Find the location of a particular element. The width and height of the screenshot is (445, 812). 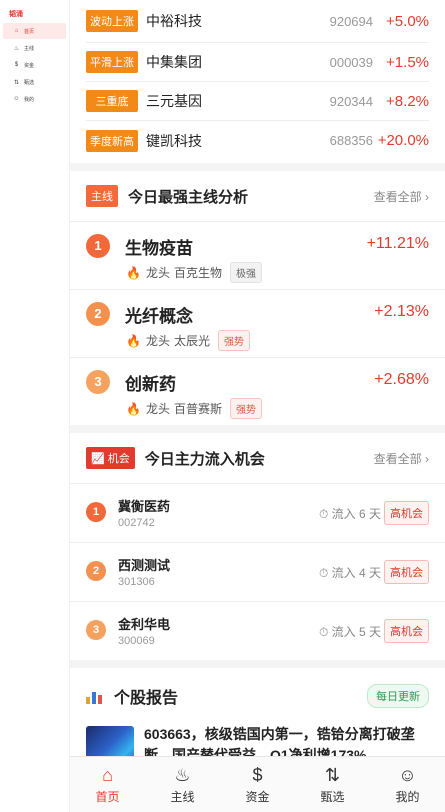

sidebar-item-profile: ☺ 我的 is located at coordinates (34, 99).